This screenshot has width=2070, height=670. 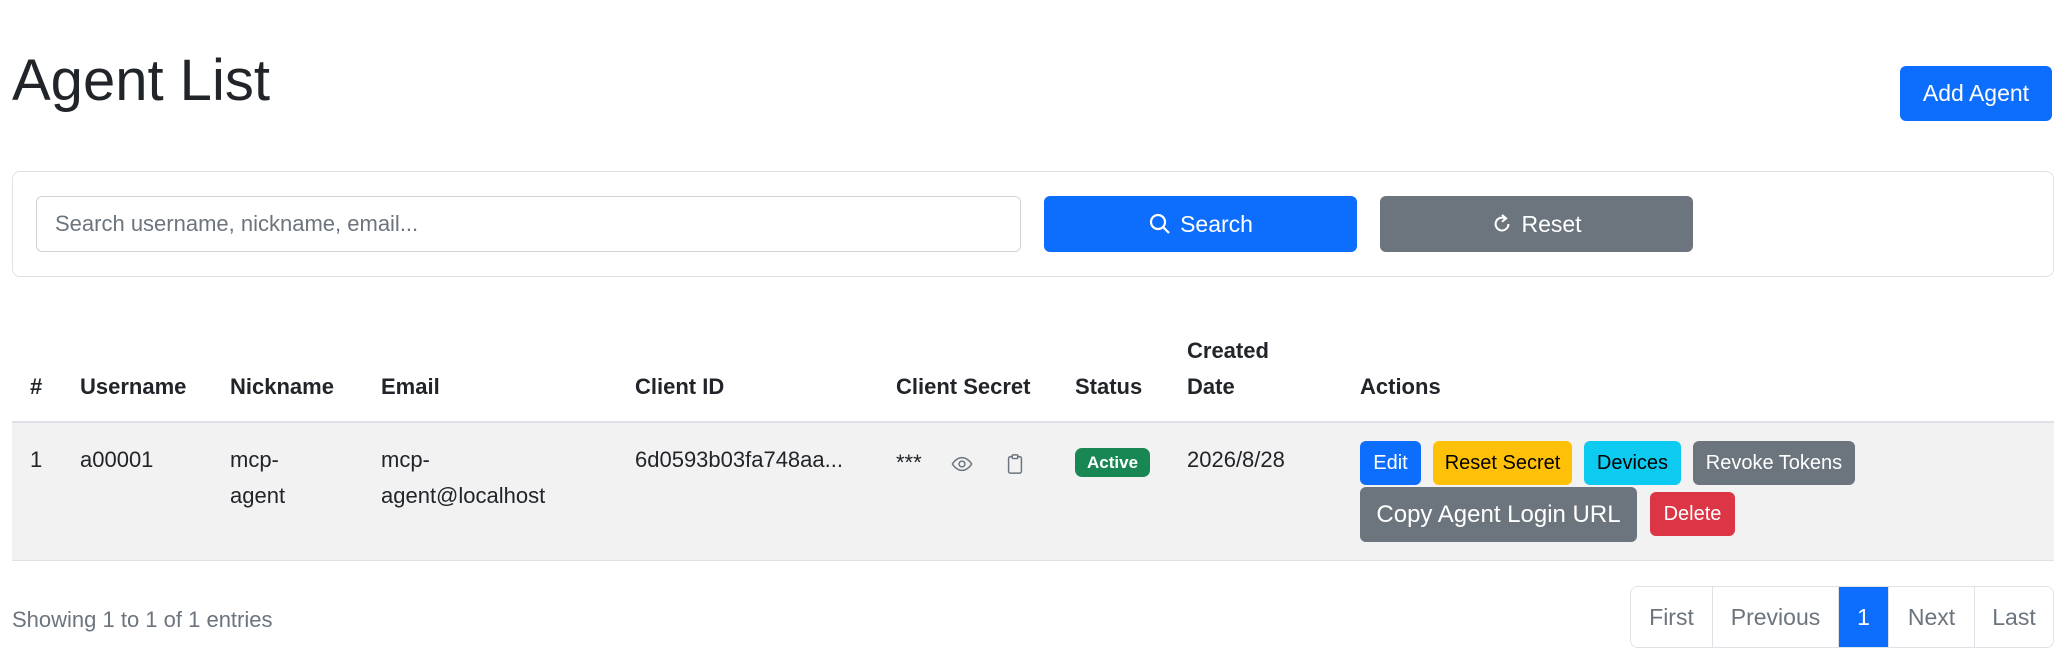 I want to click on cell-email-line2: agent@localhost, so click(x=463, y=495).